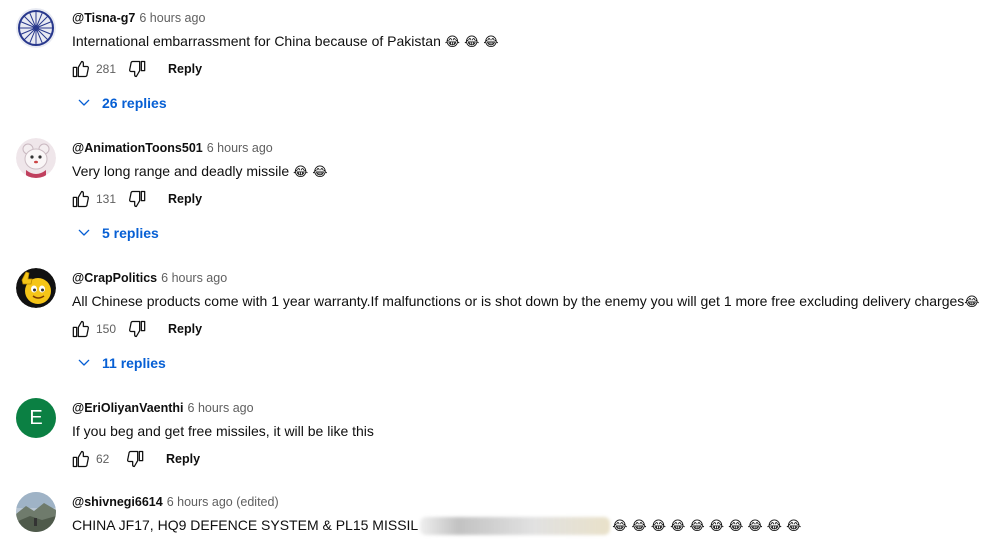 Image resolution: width=987 pixels, height=545 pixels. Describe the element at coordinates (471, 42) in the screenshot. I see `comment-emojis: 😂 😂 😂` at that location.